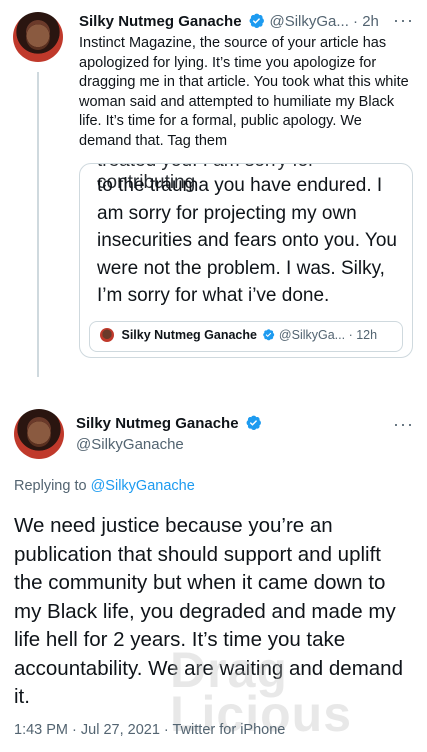 The width and height of the screenshot is (427, 752). What do you see at coordinates (52, 486) in the screenshot?
I see `replying-prefix: Replying to` at bounding box center [52, 486].